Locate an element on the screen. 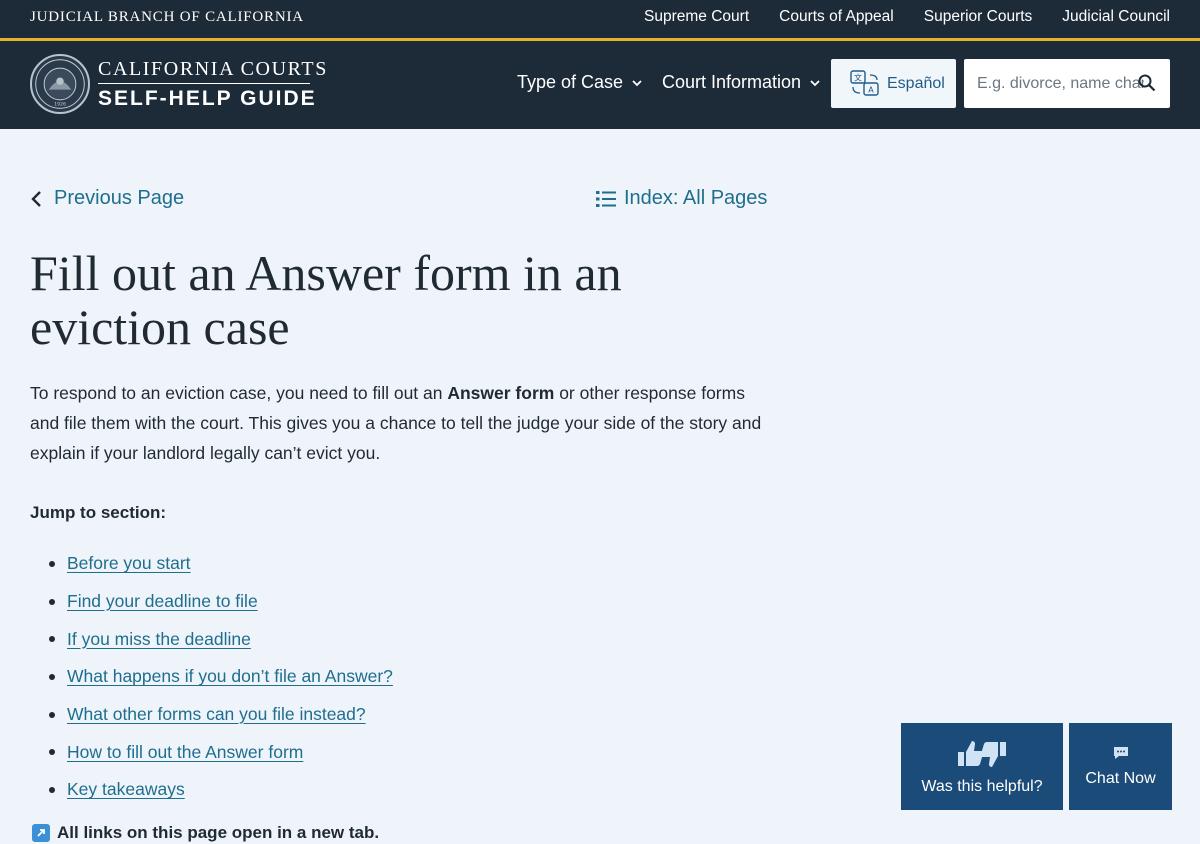  chat-bubble-icon is located at coordinates (1120, 752).